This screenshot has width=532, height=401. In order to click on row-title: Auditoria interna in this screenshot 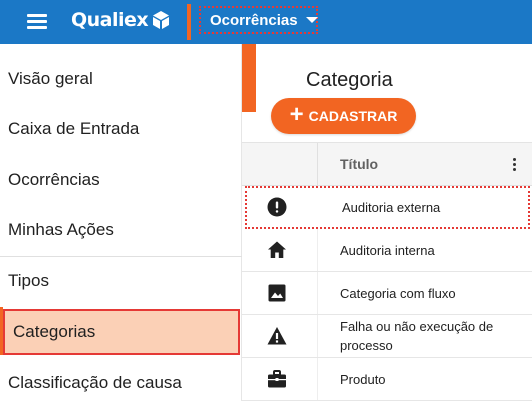, I will do `click(387, 250)`.